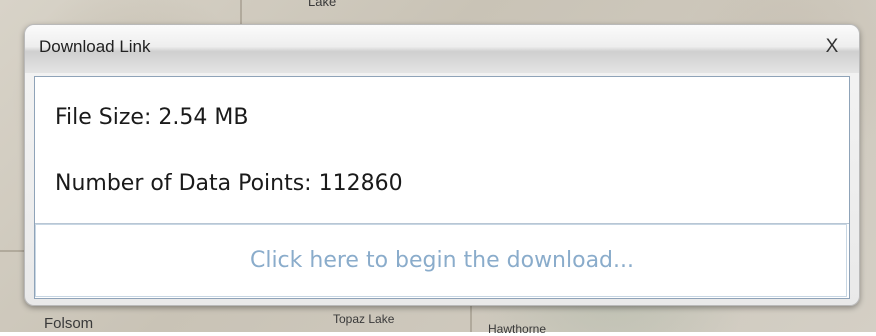 This screenshot has width=876, height=336. I want to click on map-label-top: Lake, so click(322, 4).